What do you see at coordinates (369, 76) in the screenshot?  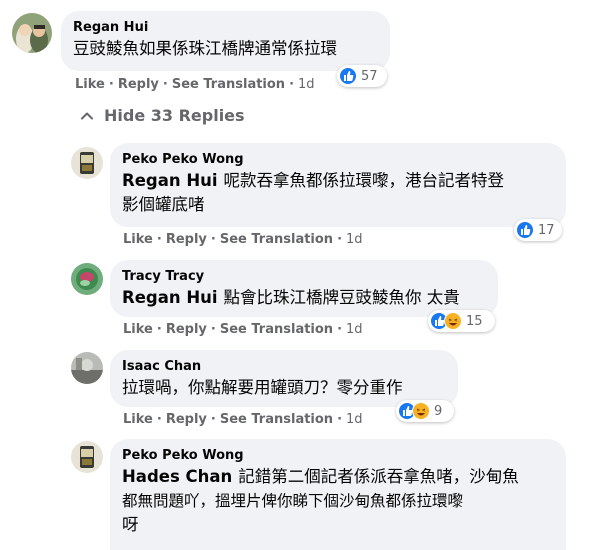 I see `reaction-count: 57` at bounding box center [369, 76].